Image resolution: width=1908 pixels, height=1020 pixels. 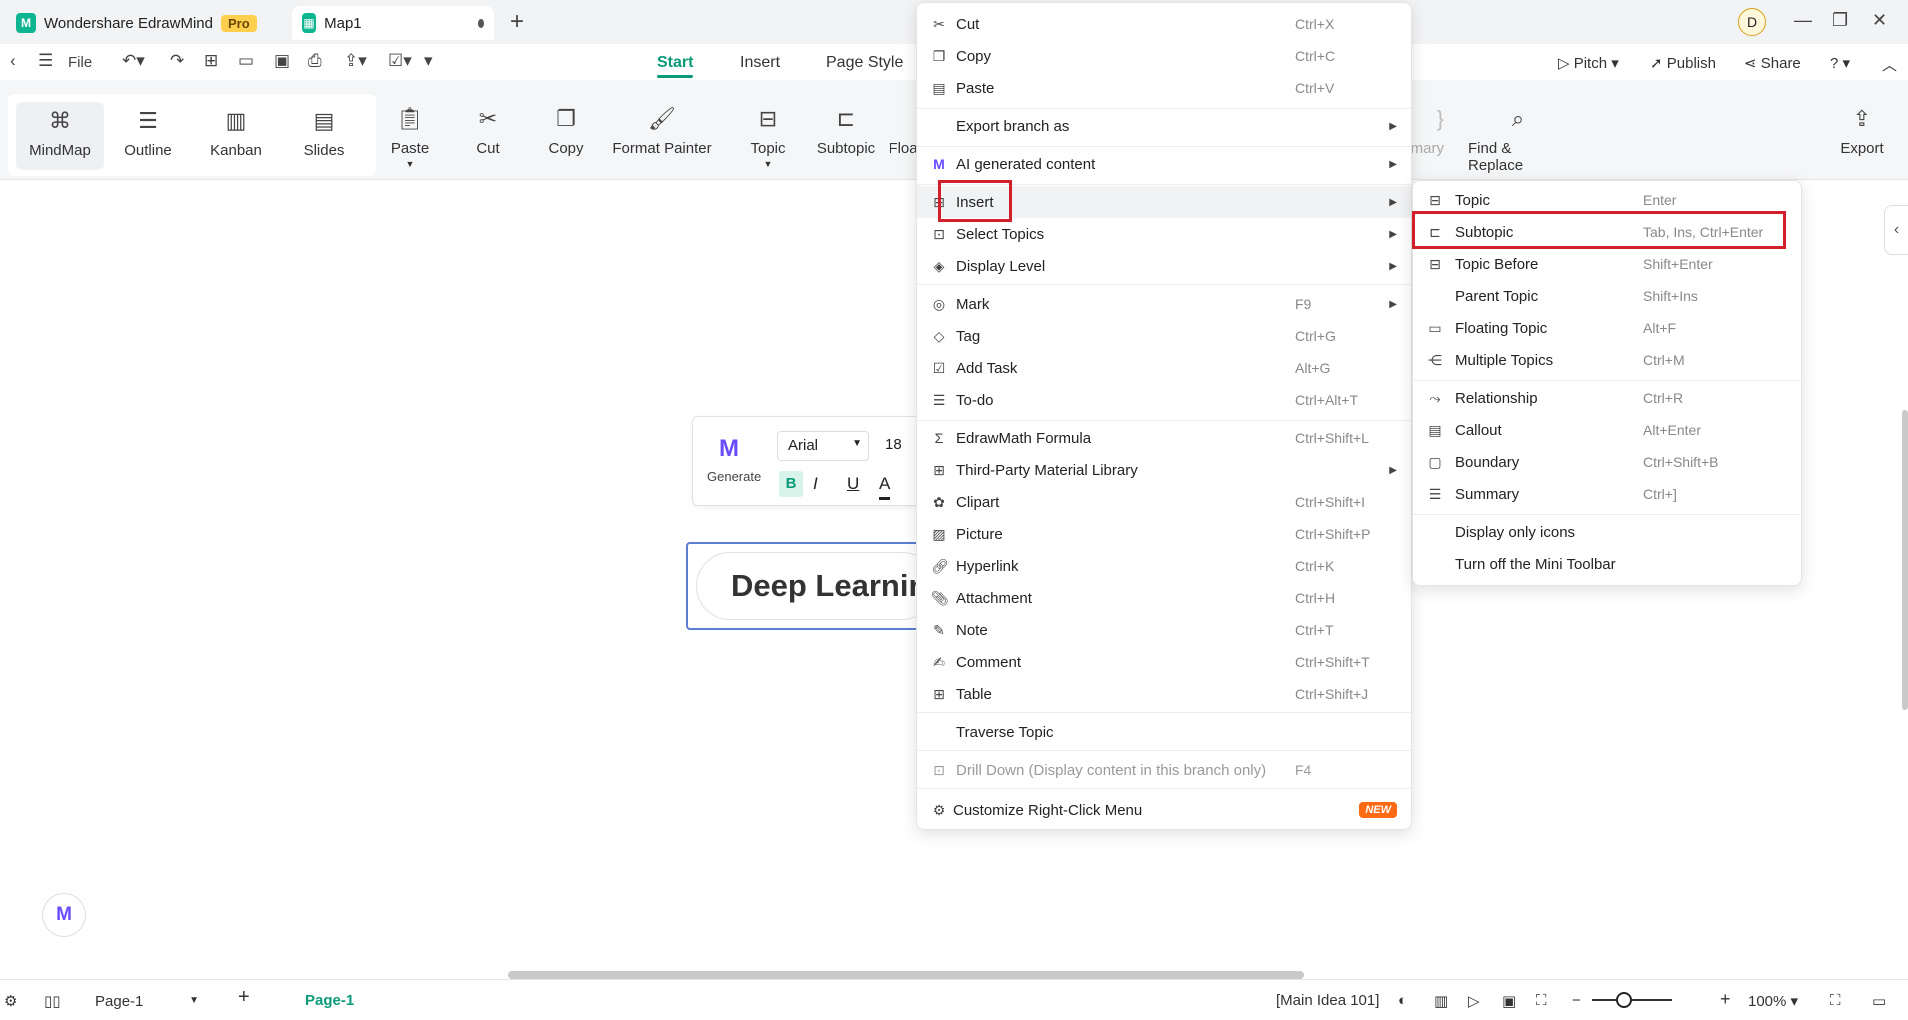 I want to click on submenu-item-callout: ▤ Callout Alt+Enter, so click(x=1607, y=430).